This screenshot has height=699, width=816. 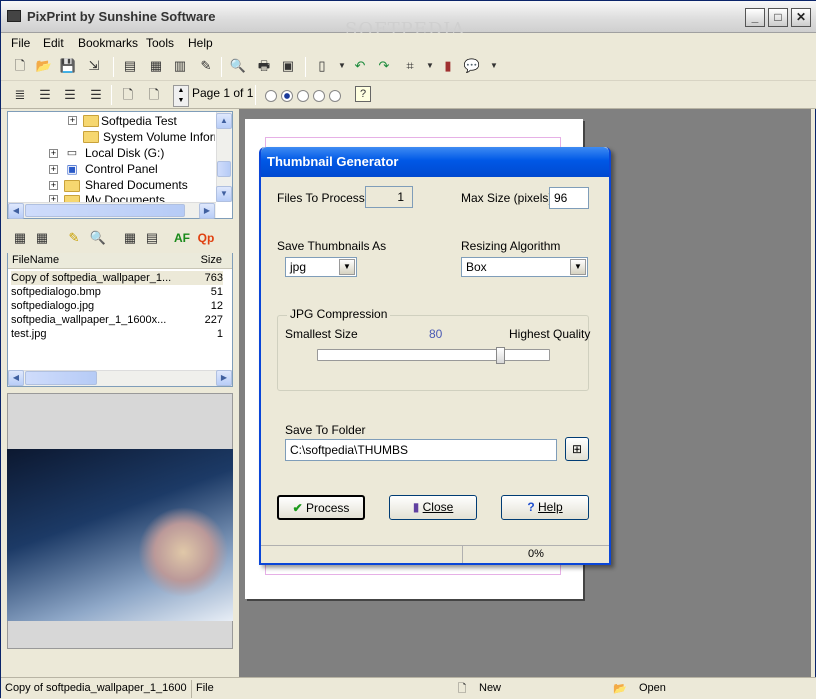 What do you see at coordinates (433, 507) in the screenshot?
I see `close-dialog-button: ▮ Close` at bounding box center [433, 507].